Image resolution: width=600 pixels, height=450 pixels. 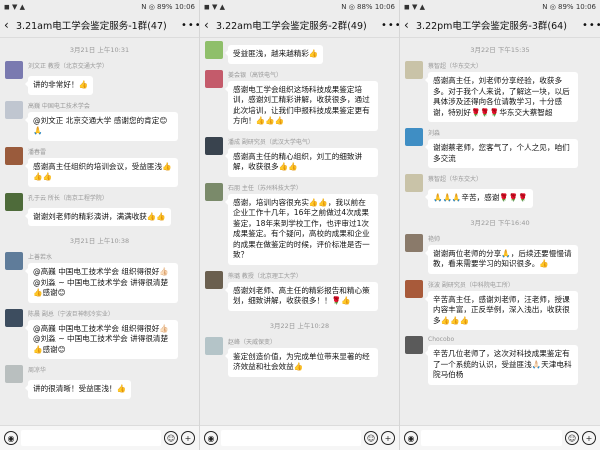 I want to click on message-row: 高巍 中国电工技术学会 @刘文正 北京交通大学 感谢您的肯定😊🙏, so click(x=99, y=121).